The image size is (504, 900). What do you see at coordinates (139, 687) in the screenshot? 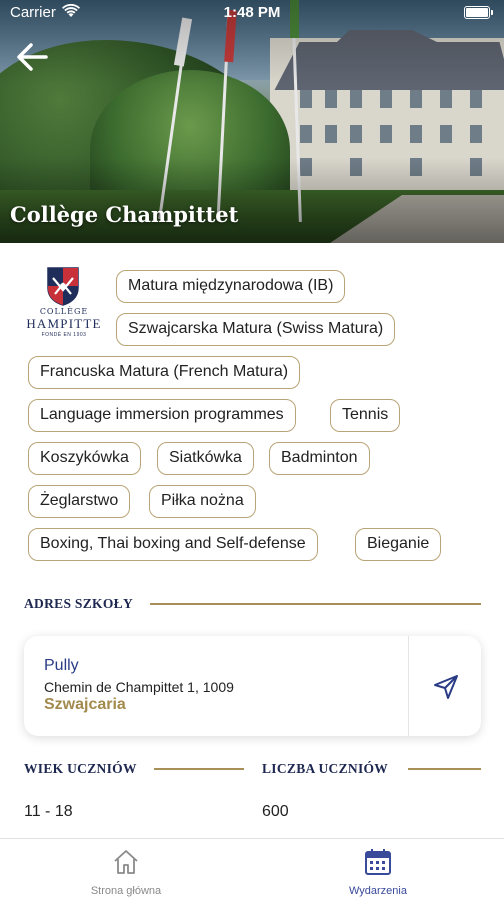
I see `address-street: Chemin de Champittet 1, 1009` at bounding box center [139, 687].